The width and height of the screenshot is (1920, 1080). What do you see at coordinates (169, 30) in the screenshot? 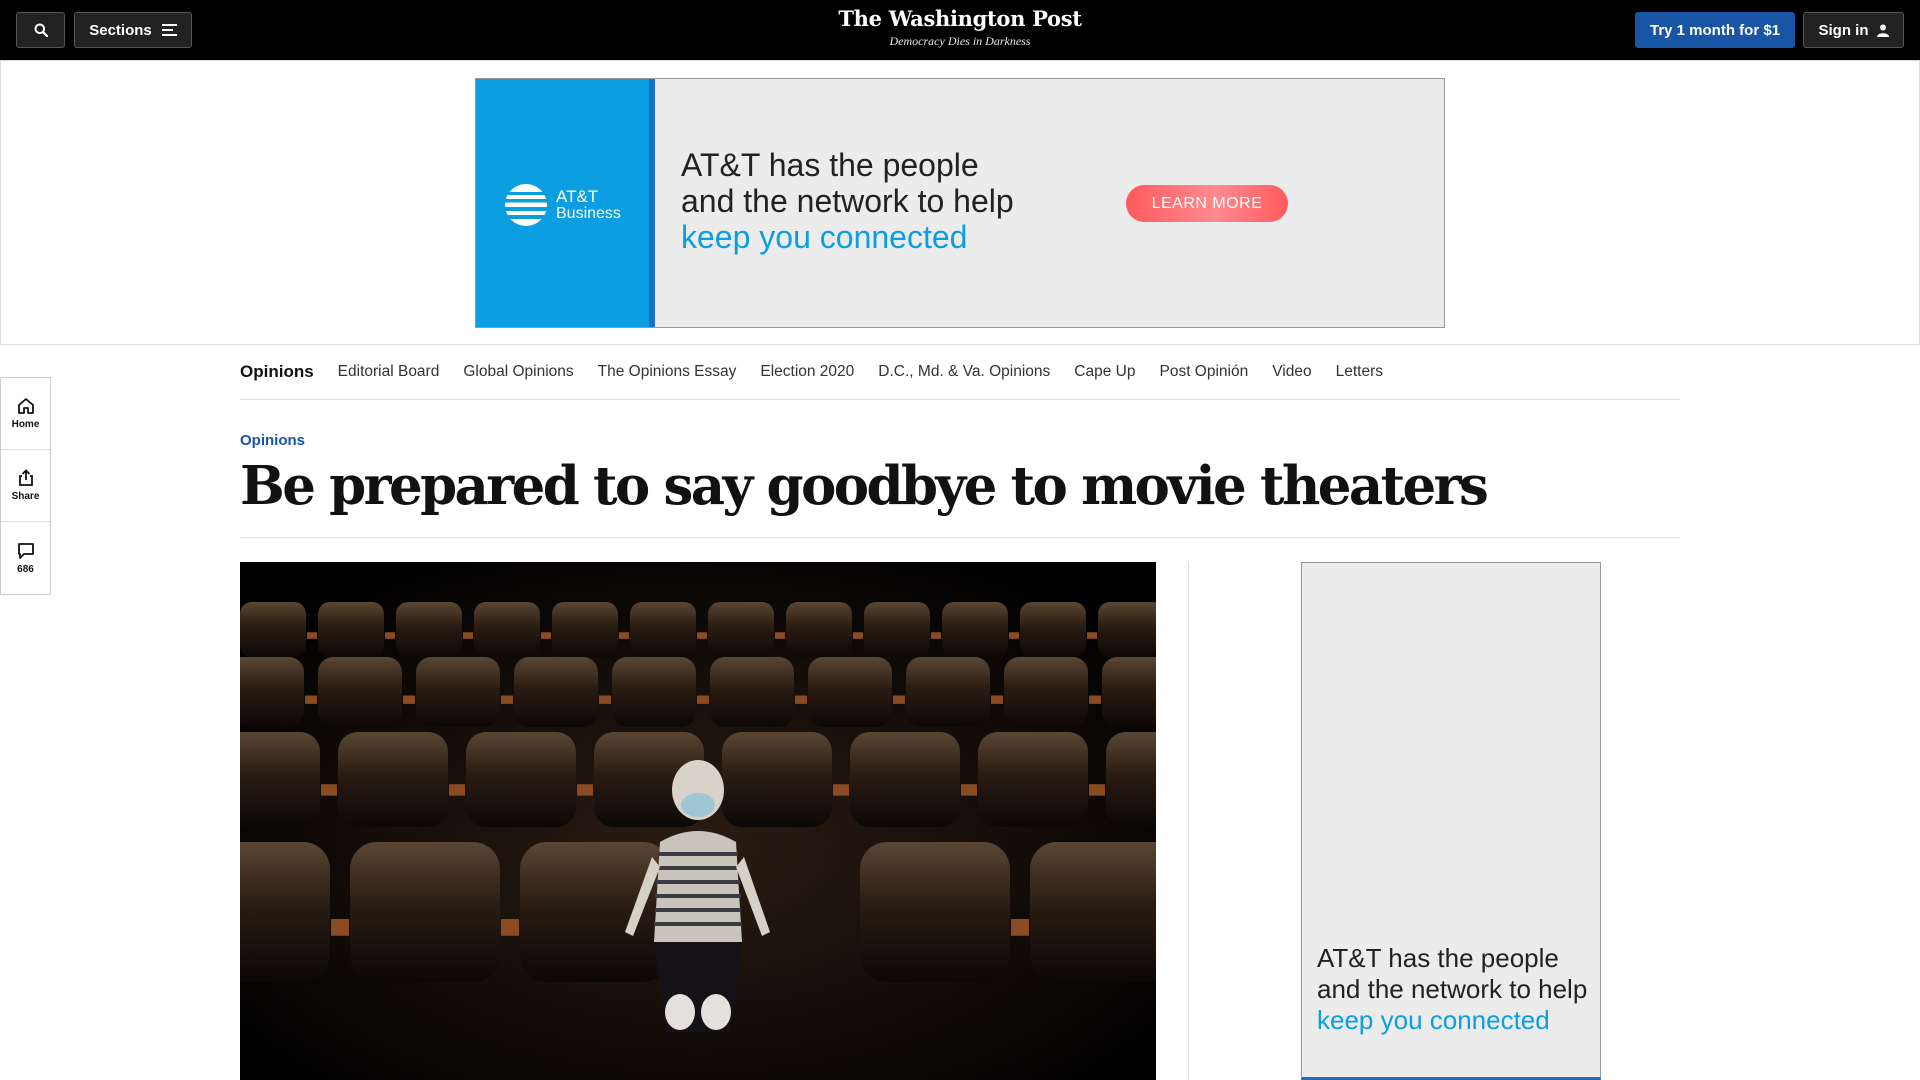
I see `hamburger-icon` at bounding box center [169, 30].